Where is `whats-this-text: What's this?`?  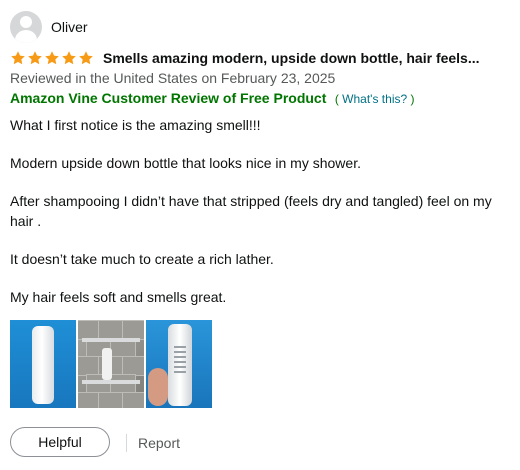 whats-this-text: What's this? is located at coordinates (374, 99).